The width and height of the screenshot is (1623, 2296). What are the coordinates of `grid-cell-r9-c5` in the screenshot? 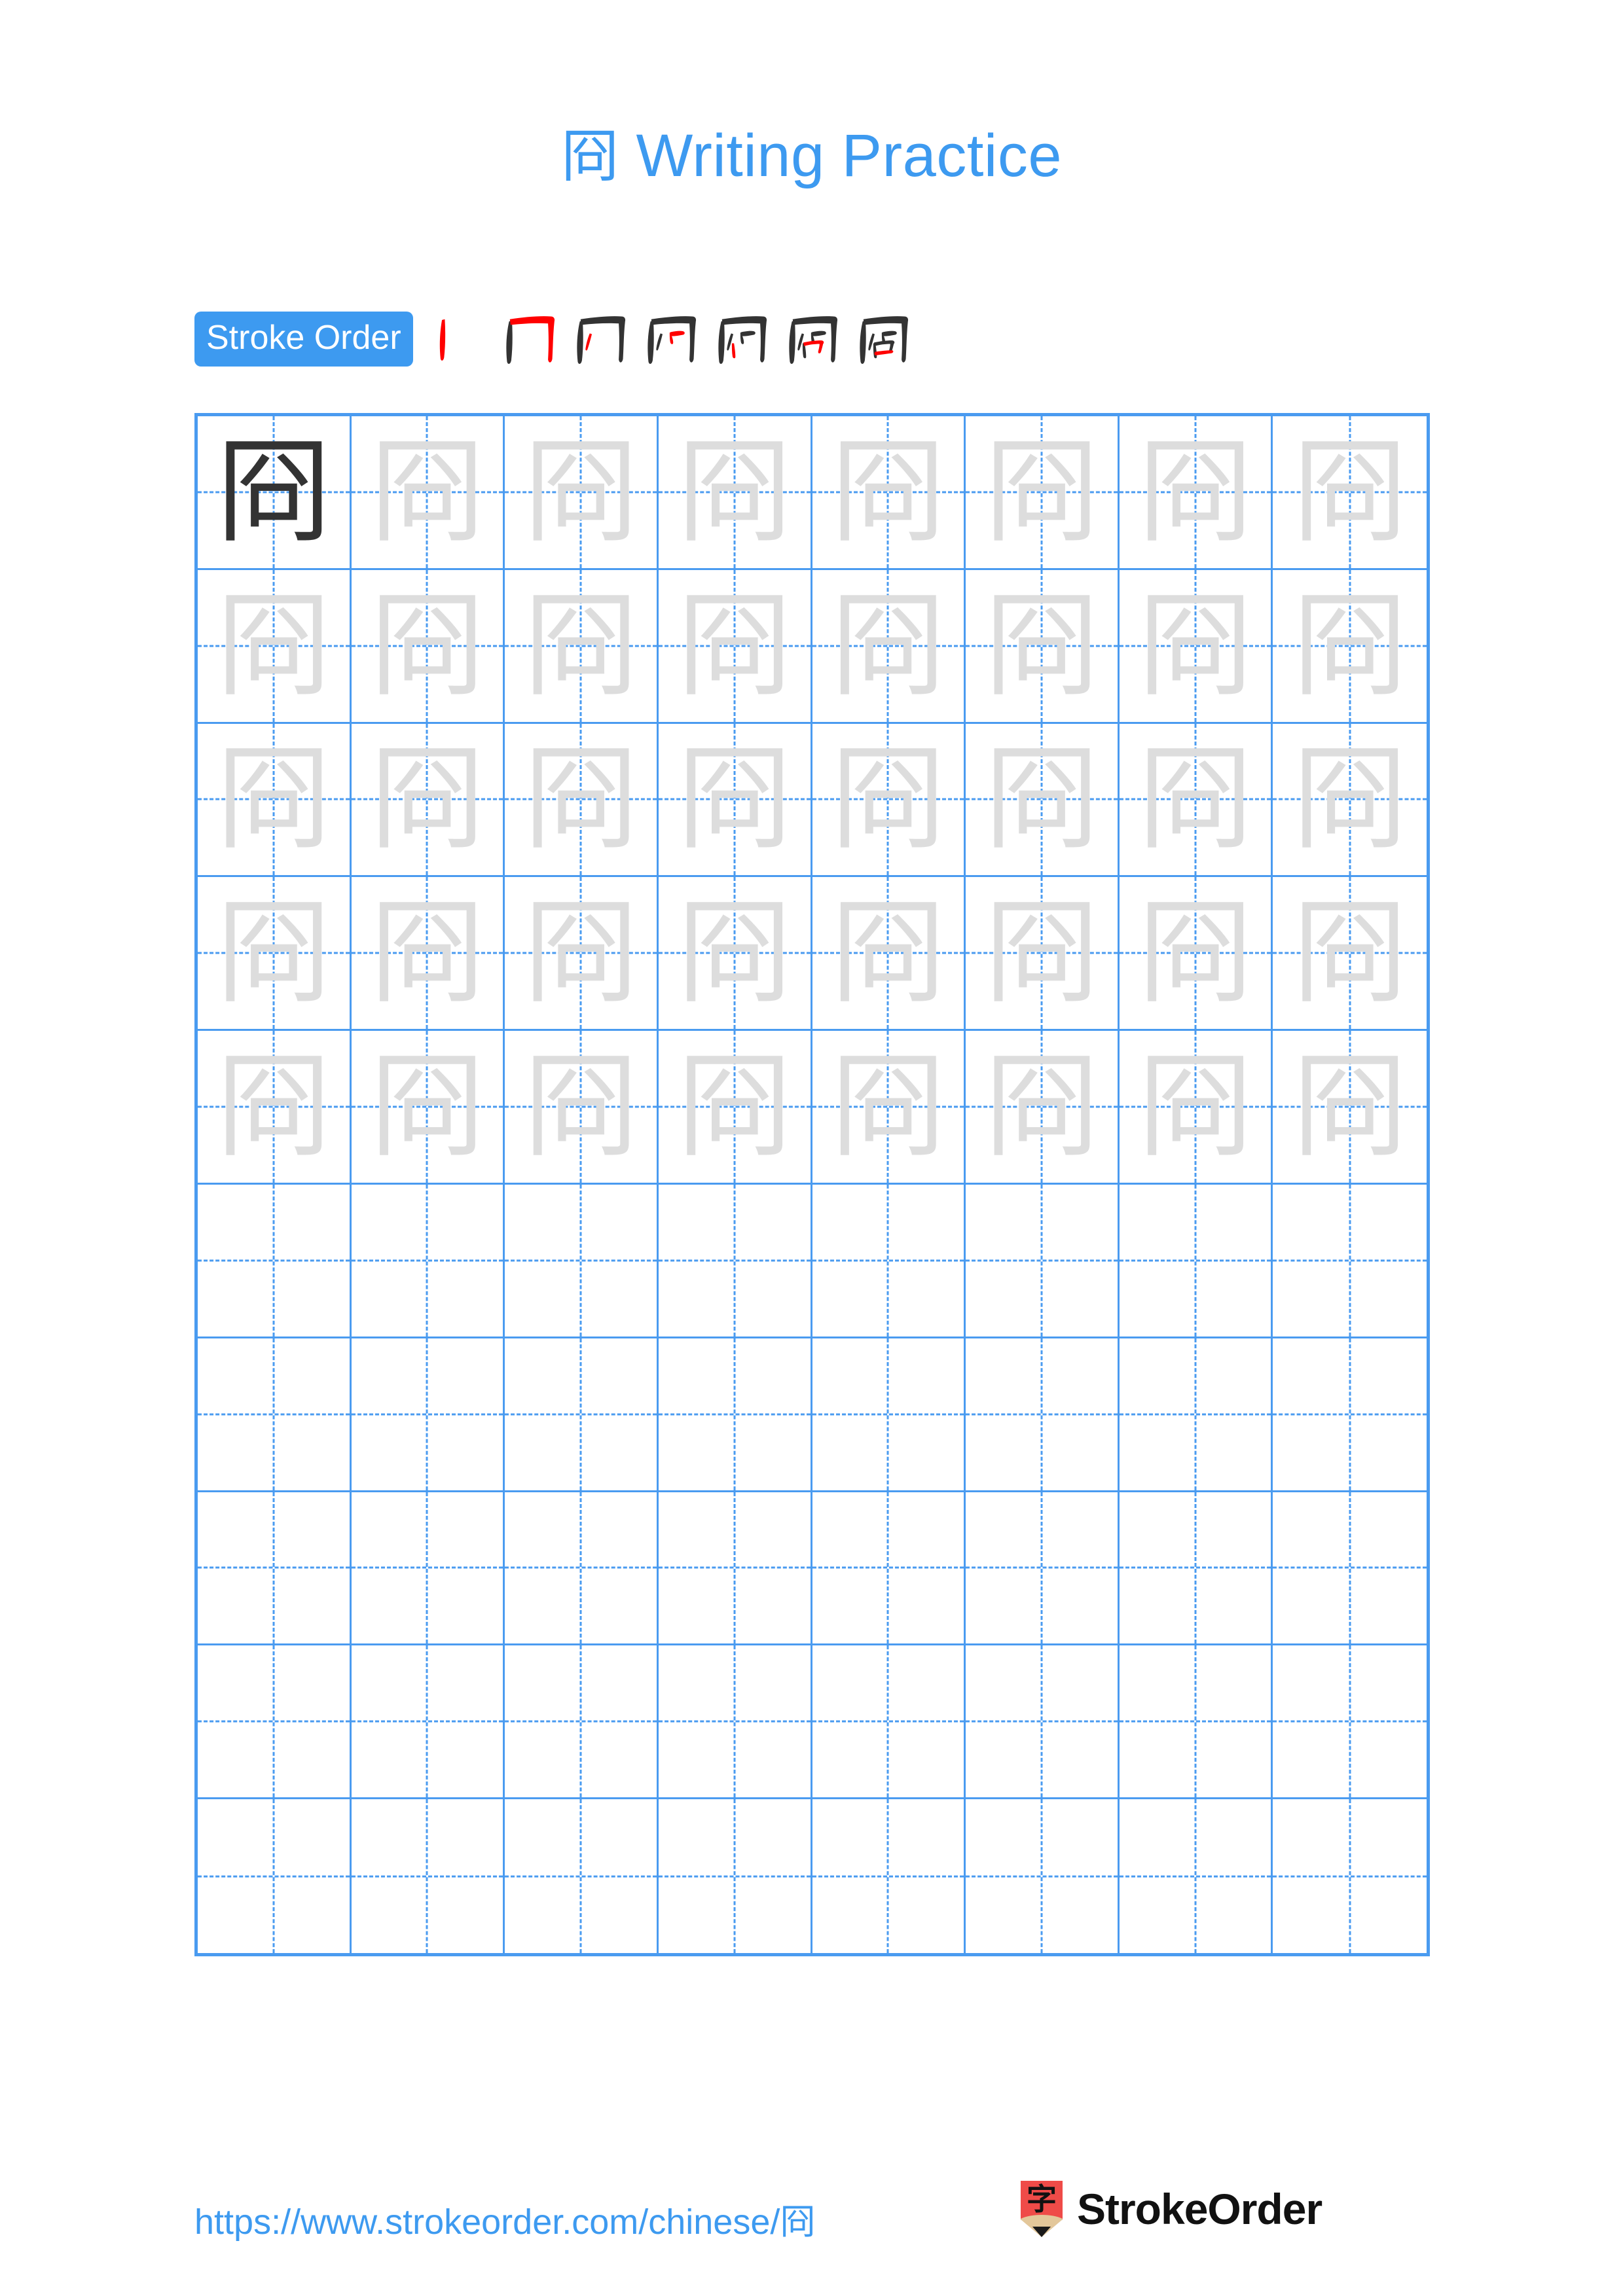 It's located at (889, 1722).